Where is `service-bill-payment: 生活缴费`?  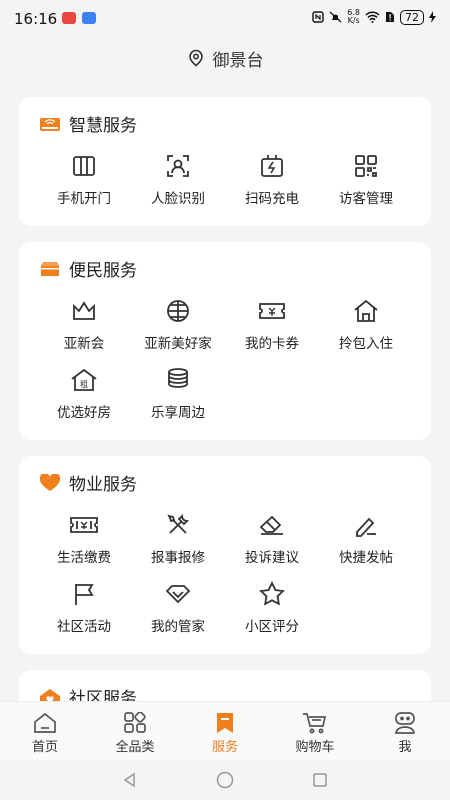 service-bill-payment: 生活缴费 is located at coordinates (84, 544).